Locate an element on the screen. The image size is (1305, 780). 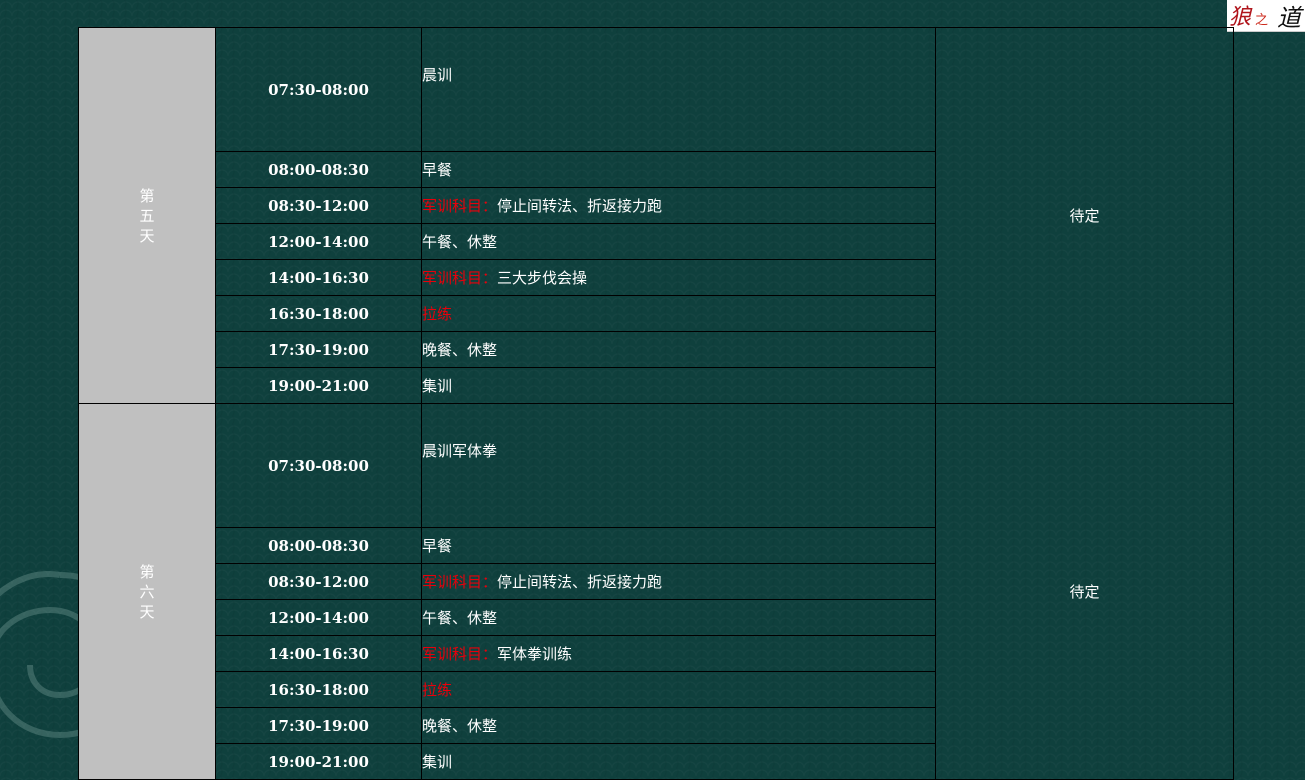
svg-text: 道 is located at coordinates (1290, 17).